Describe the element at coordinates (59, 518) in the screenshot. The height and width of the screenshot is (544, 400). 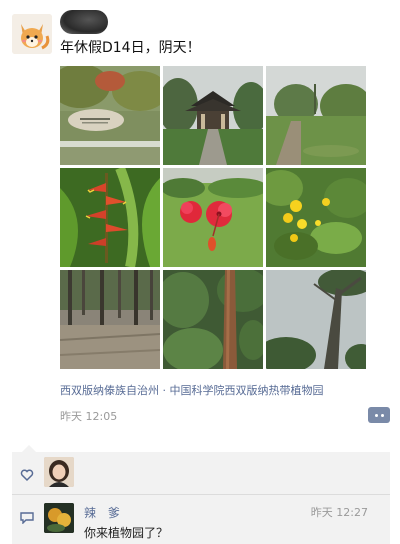
I see `commenter-avatar` at that location.